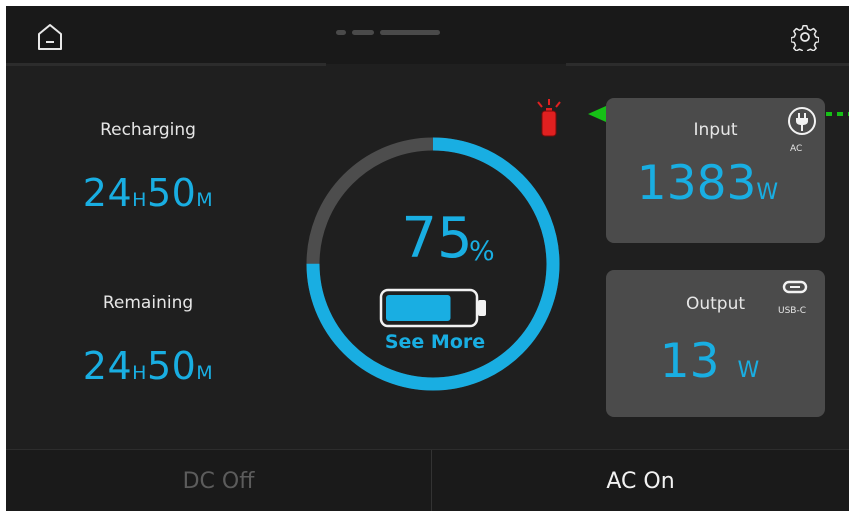 The height and width of the screenshot is (511, 849). I want to click on remaining-hours: 24, so click(107, 366).